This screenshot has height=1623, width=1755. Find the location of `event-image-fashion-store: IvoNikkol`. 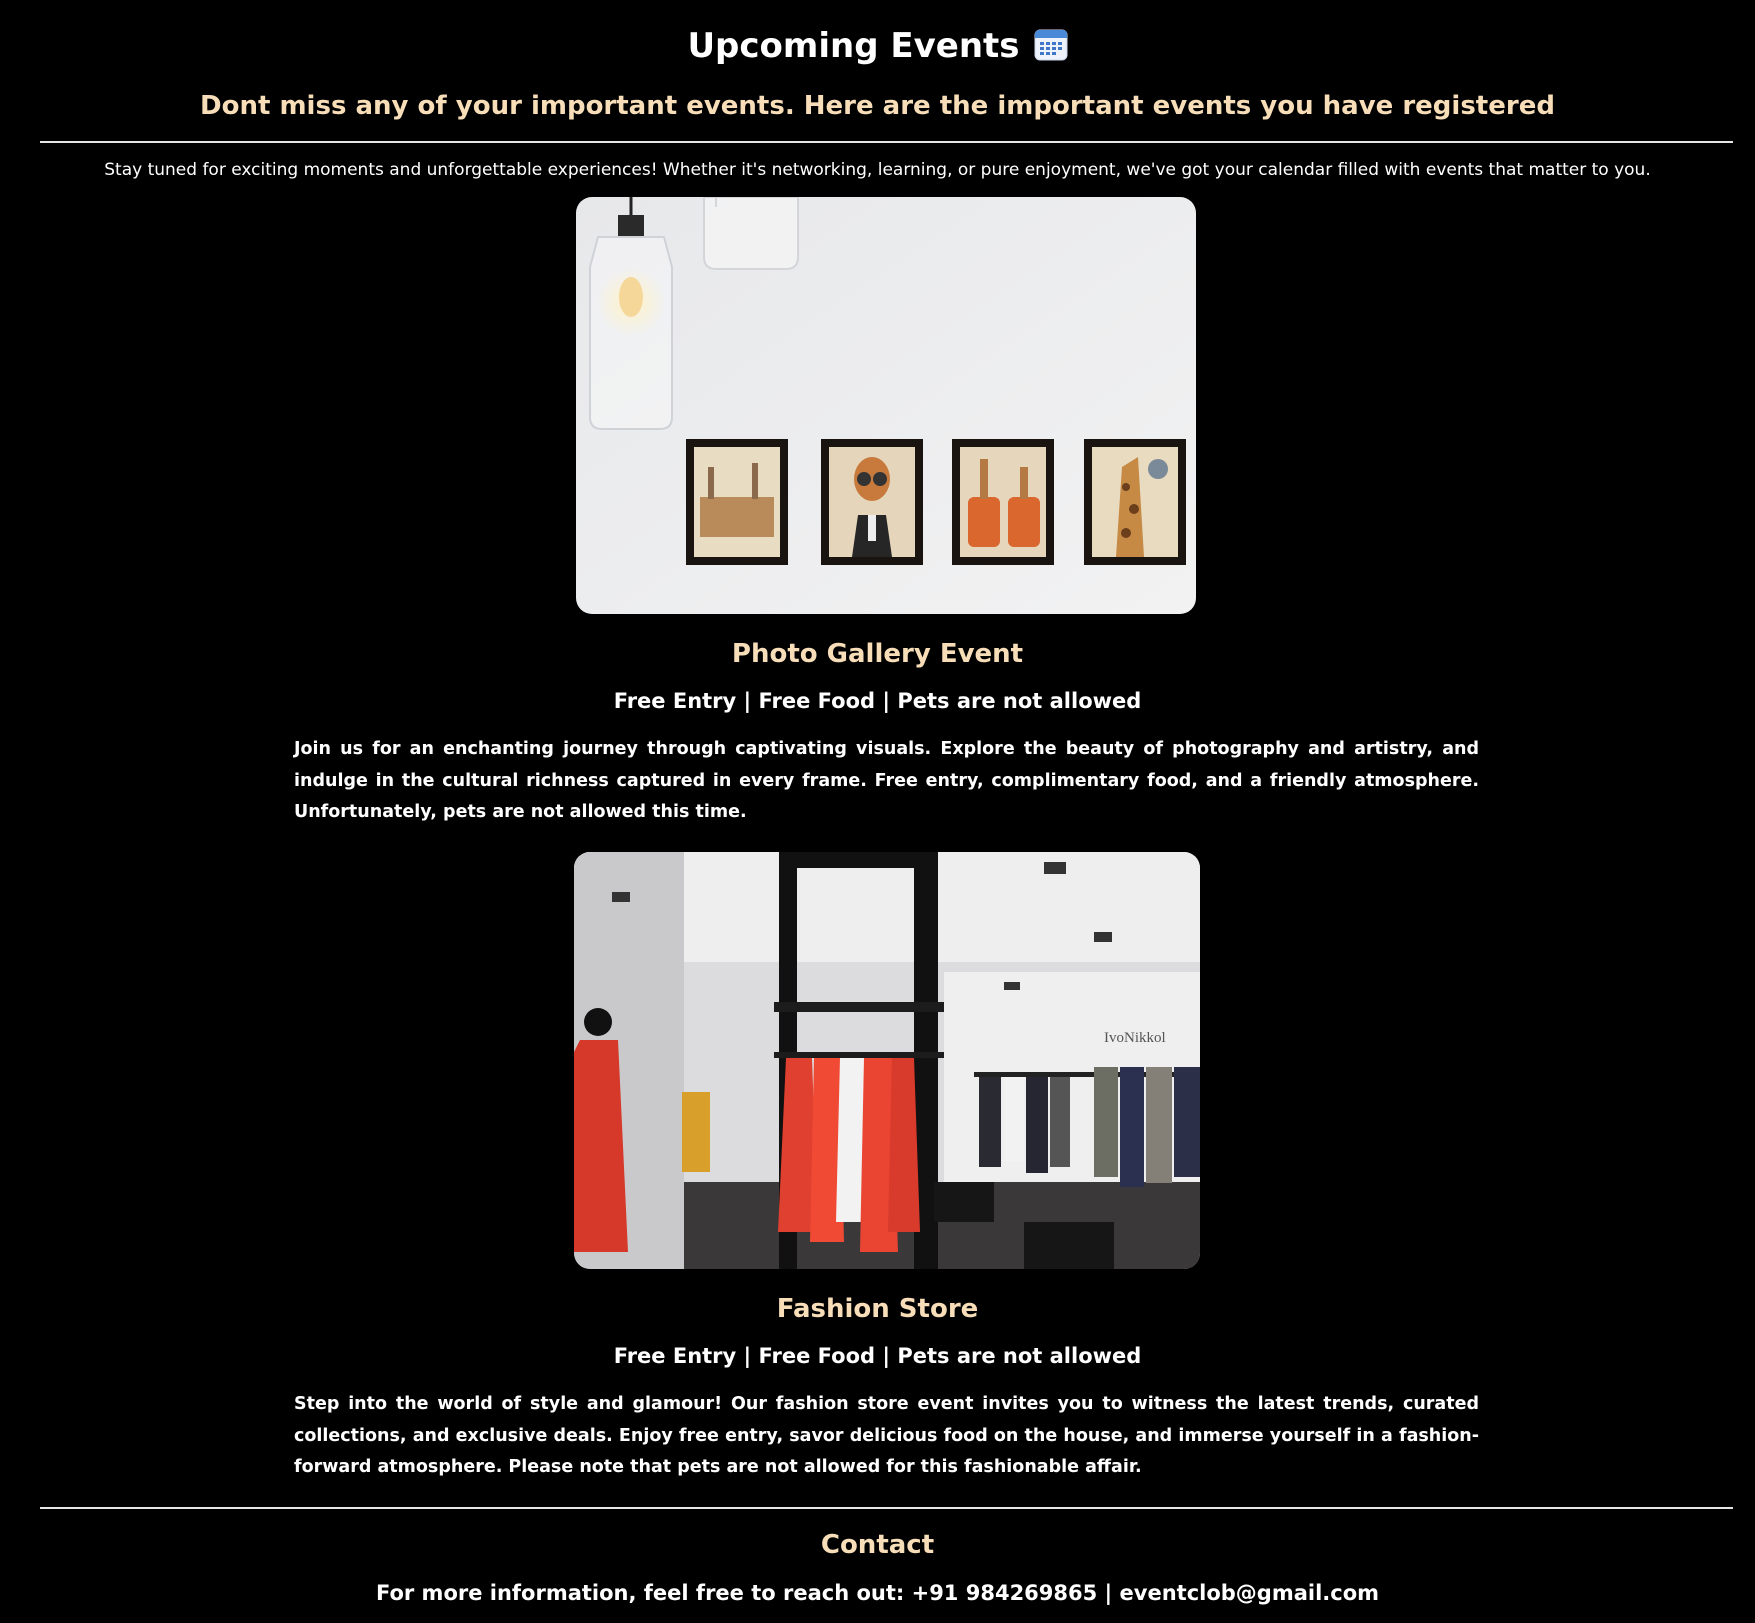

event-image-fashion-store: IvoNikkol is located at coordinates (887, 1060).